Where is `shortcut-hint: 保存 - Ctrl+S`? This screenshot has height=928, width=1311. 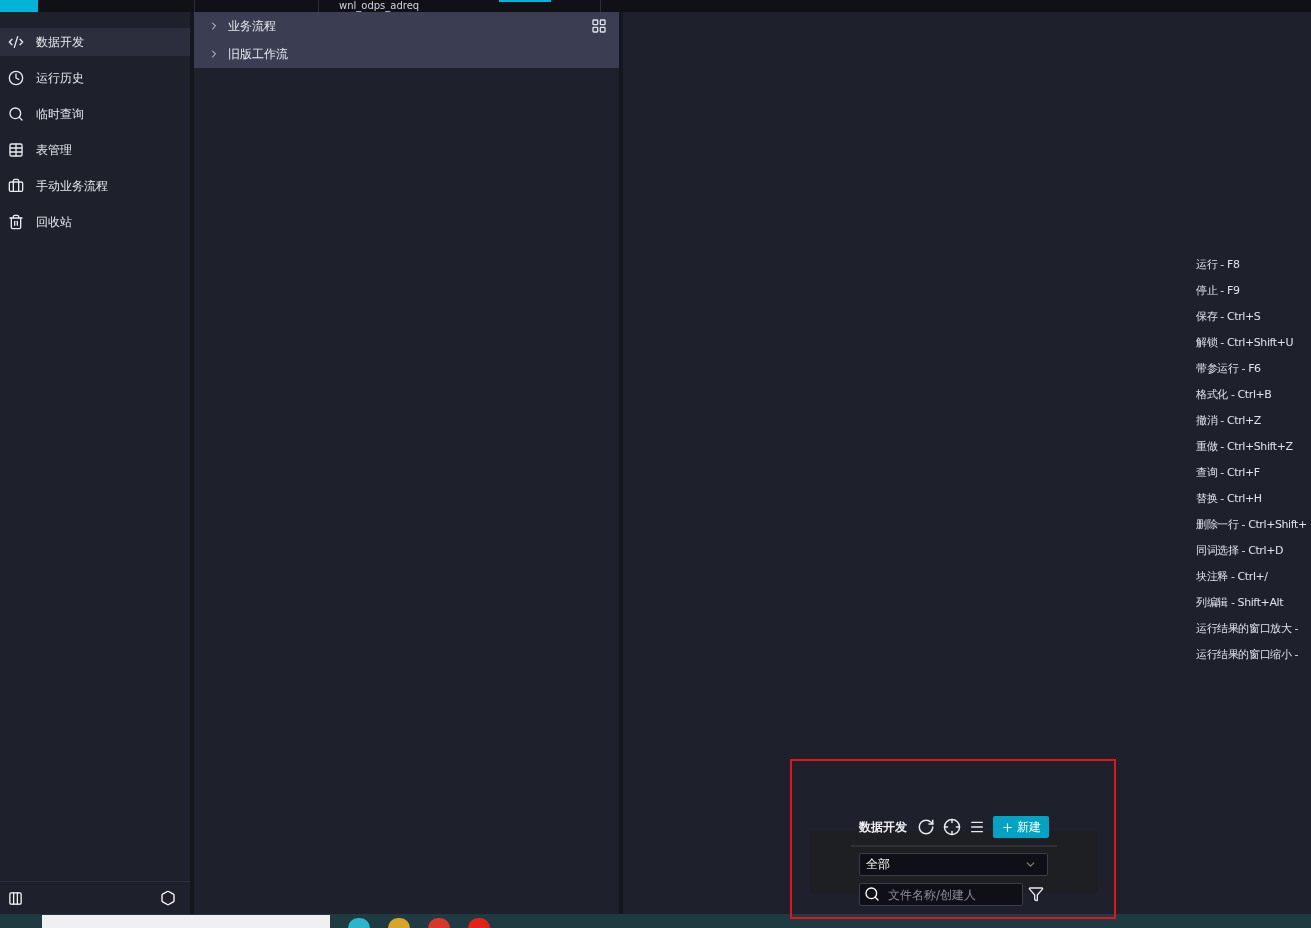
shortcut-hint: 保存 - Ctrl+S is located at coordinates (1229, 317).